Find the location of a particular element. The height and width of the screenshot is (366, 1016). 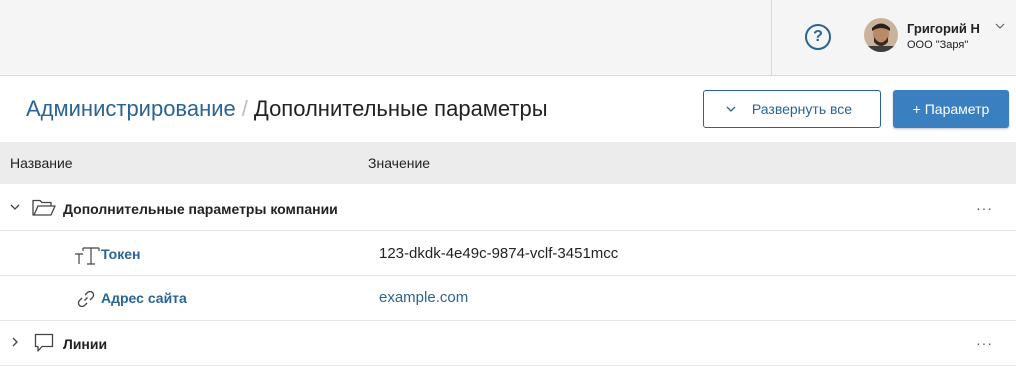

add-parameter-button: + Параметр is located at coordinates (951, 109).